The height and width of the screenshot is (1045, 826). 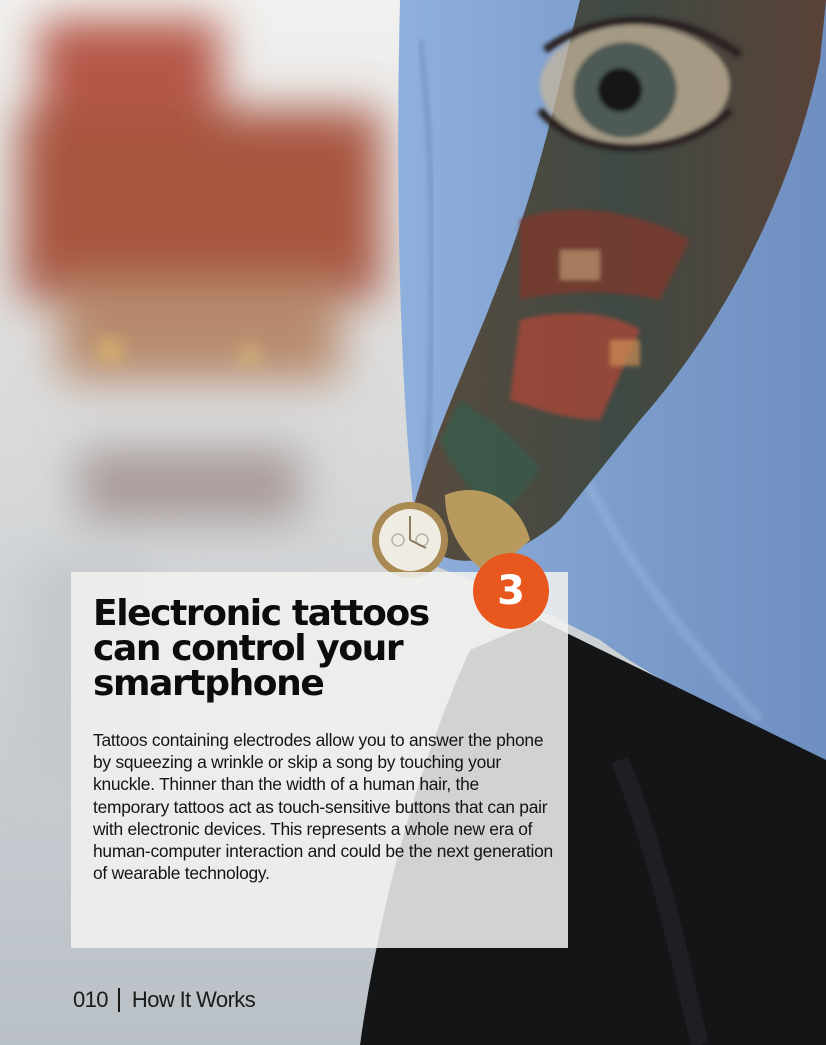 I want to click on page-number: 010, so click(x=91, y=999).